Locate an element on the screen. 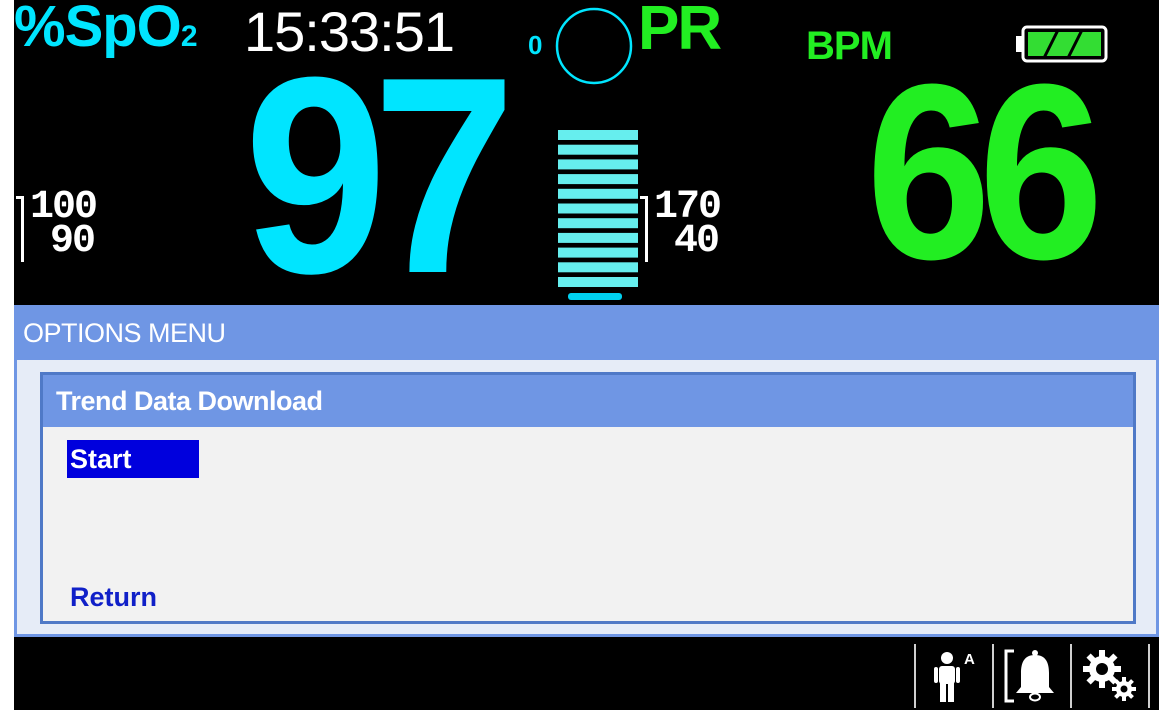 This screenshot has width=1161, height=710. start-menu-item: Start is located at coordinates (133, 459).